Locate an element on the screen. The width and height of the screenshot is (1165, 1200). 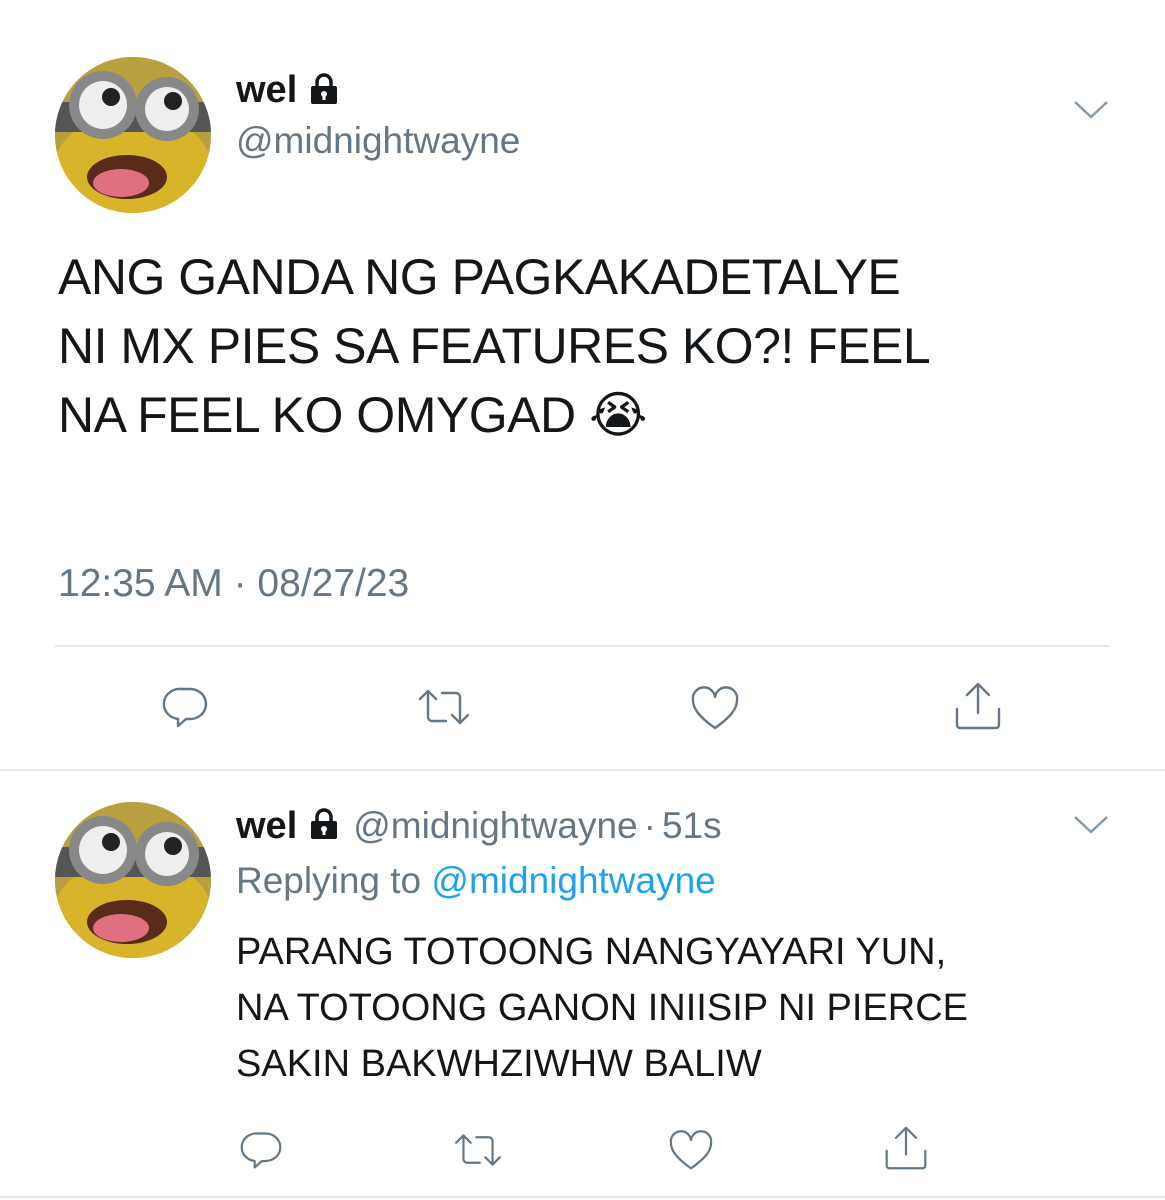
replying-to: Replying to @midnightwayne is located at coordinates (476, 881).